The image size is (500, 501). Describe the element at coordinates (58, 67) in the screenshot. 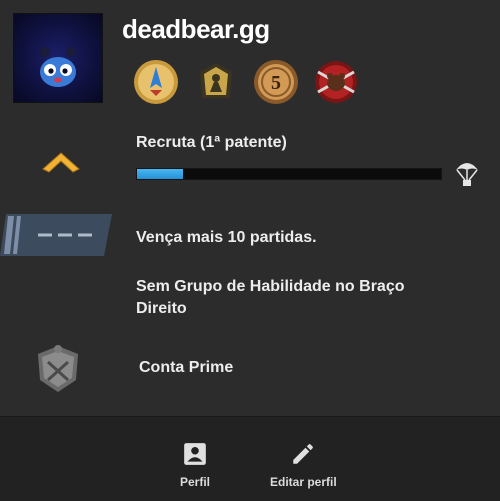

I see `avatar-bear-icon` at that location.